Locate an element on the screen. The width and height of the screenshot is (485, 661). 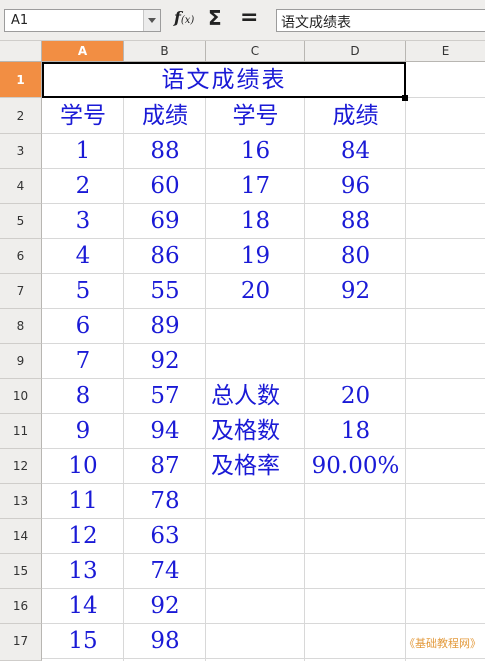
row-header-2: 2 is located at coordinates (21, 116).